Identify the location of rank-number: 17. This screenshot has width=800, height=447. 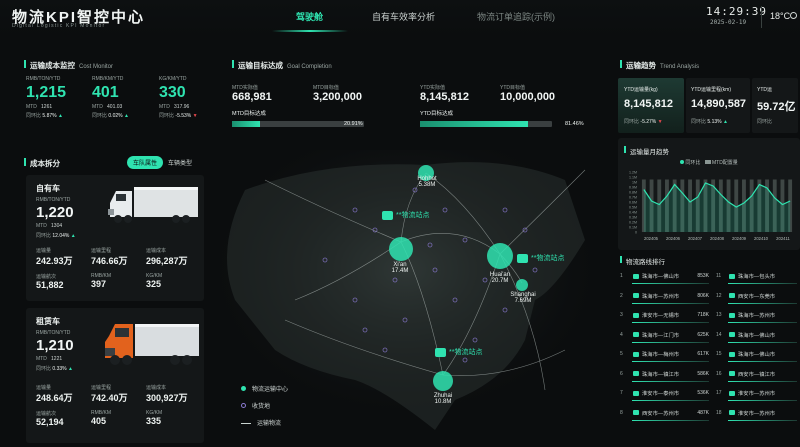
(719, 393).